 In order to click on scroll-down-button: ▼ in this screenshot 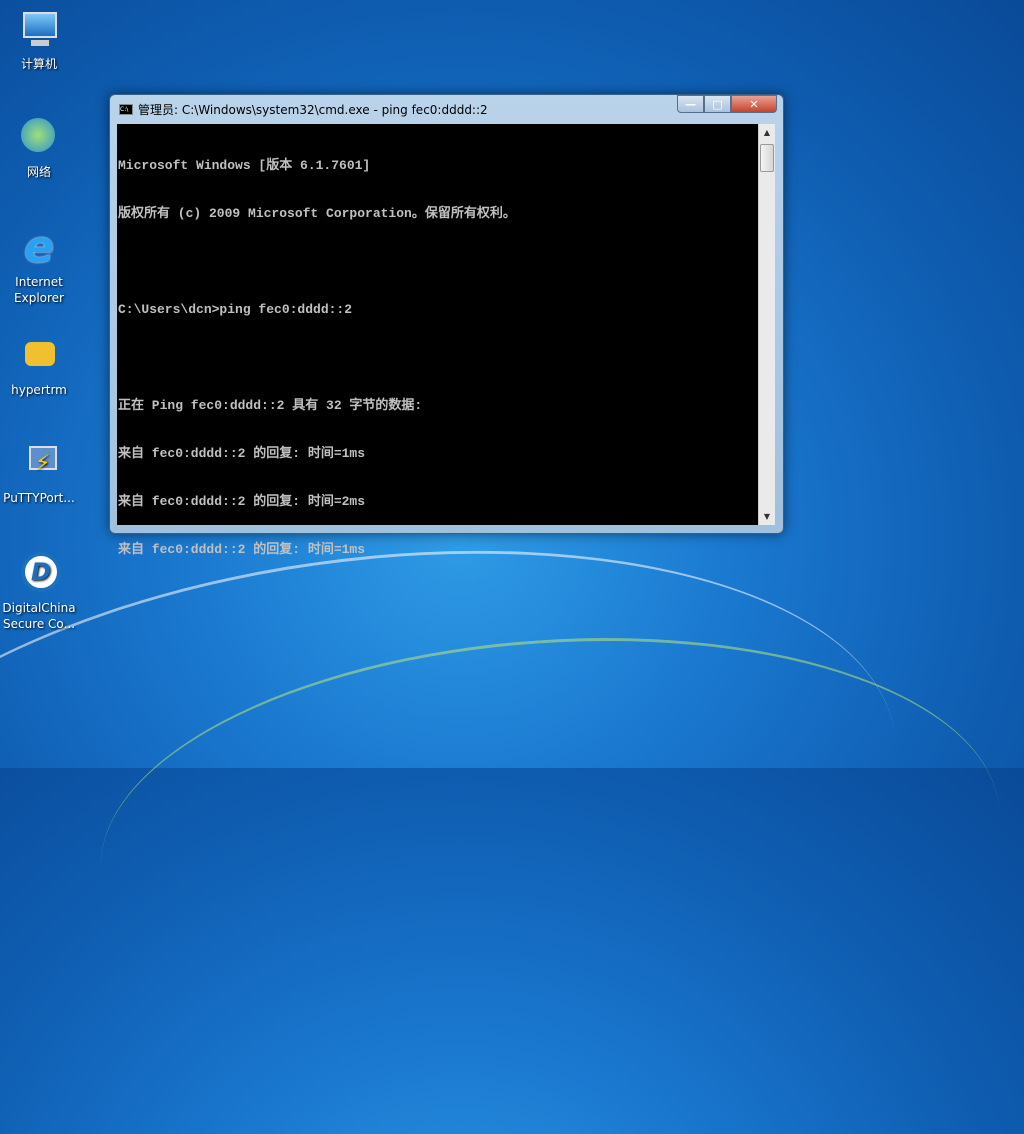, I will do `click(767, 516)`.